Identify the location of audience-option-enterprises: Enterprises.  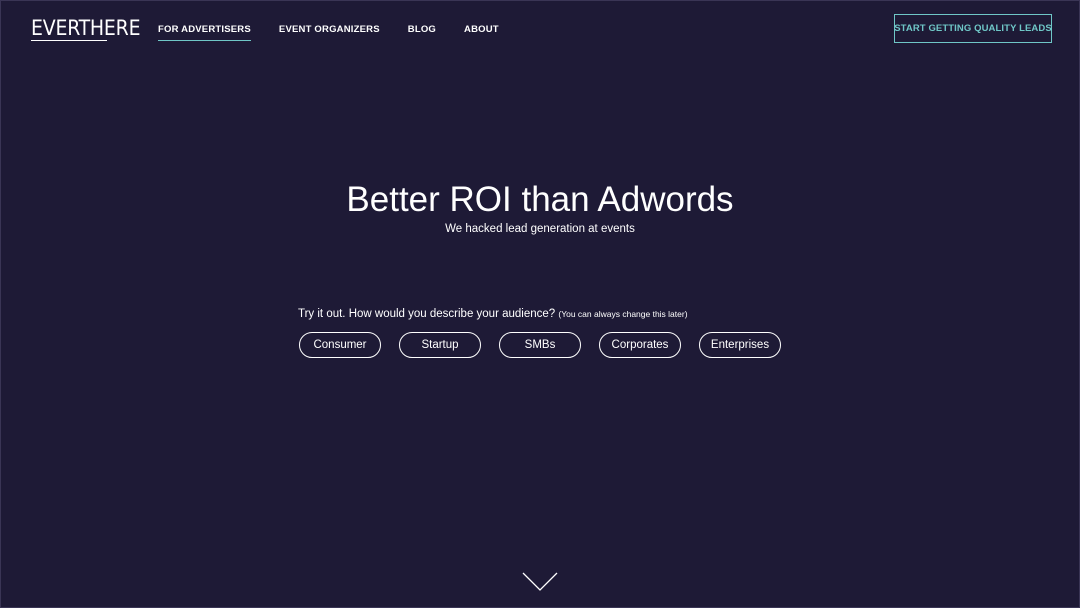
(740, 345).